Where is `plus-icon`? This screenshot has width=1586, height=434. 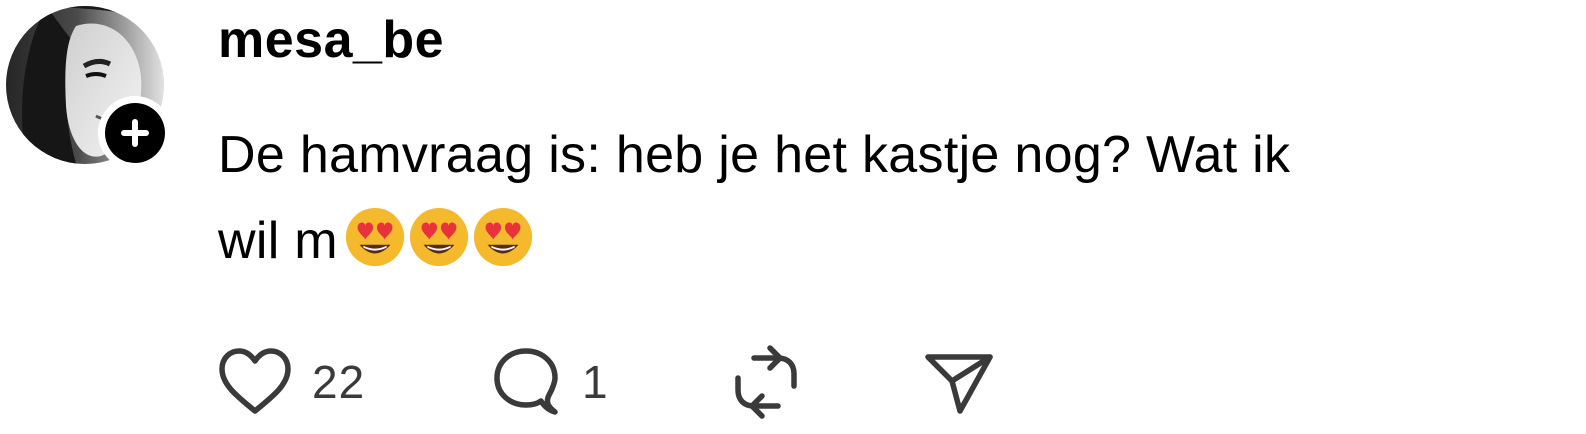 plus-icon is located at coordinates (135, 133).